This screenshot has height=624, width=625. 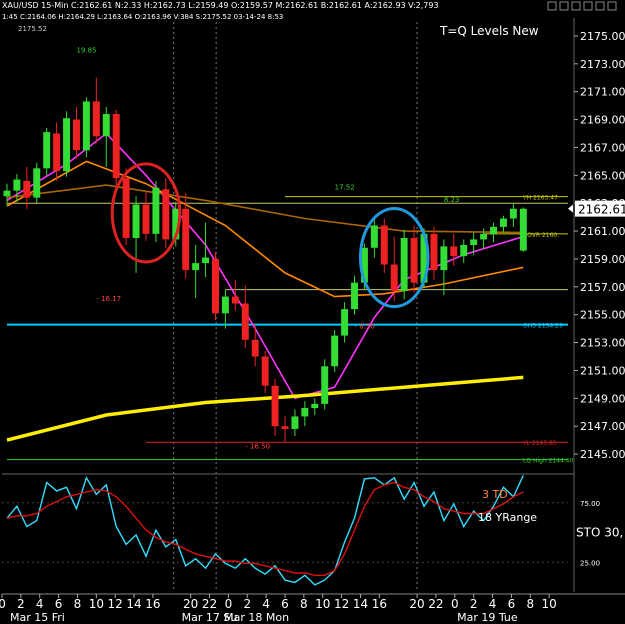 What do you see at coordinates (602, 92) in the screenshot?
I see `y-tick-label: 2171.00` at bounding box center [602, 92].